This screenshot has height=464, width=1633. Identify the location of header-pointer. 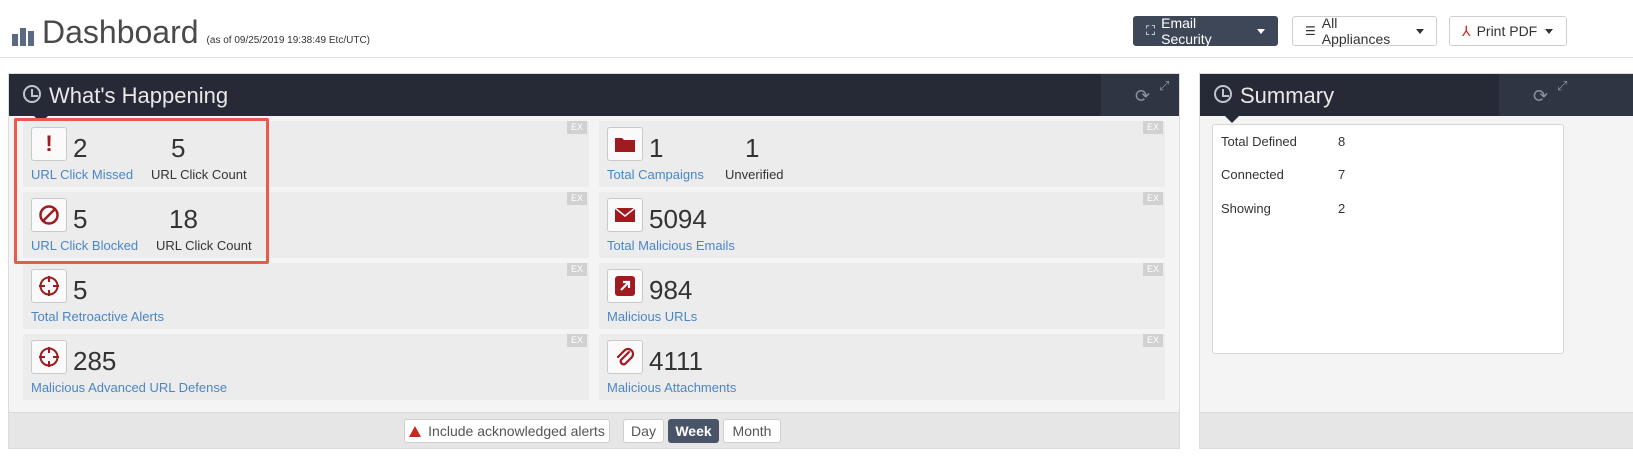
(1232, 119).